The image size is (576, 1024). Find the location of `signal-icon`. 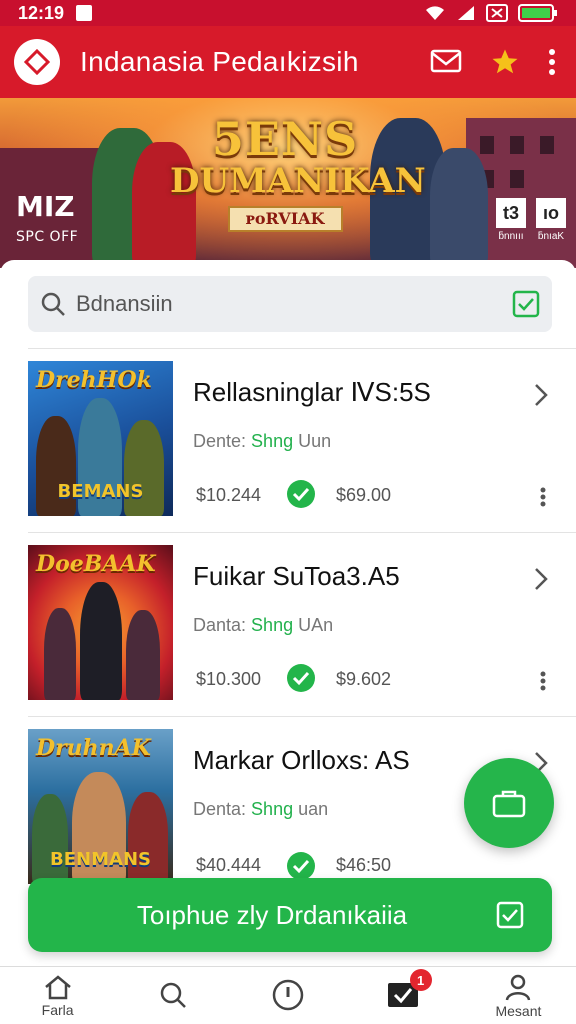

signal-icon is located at coordinates (466, 13).